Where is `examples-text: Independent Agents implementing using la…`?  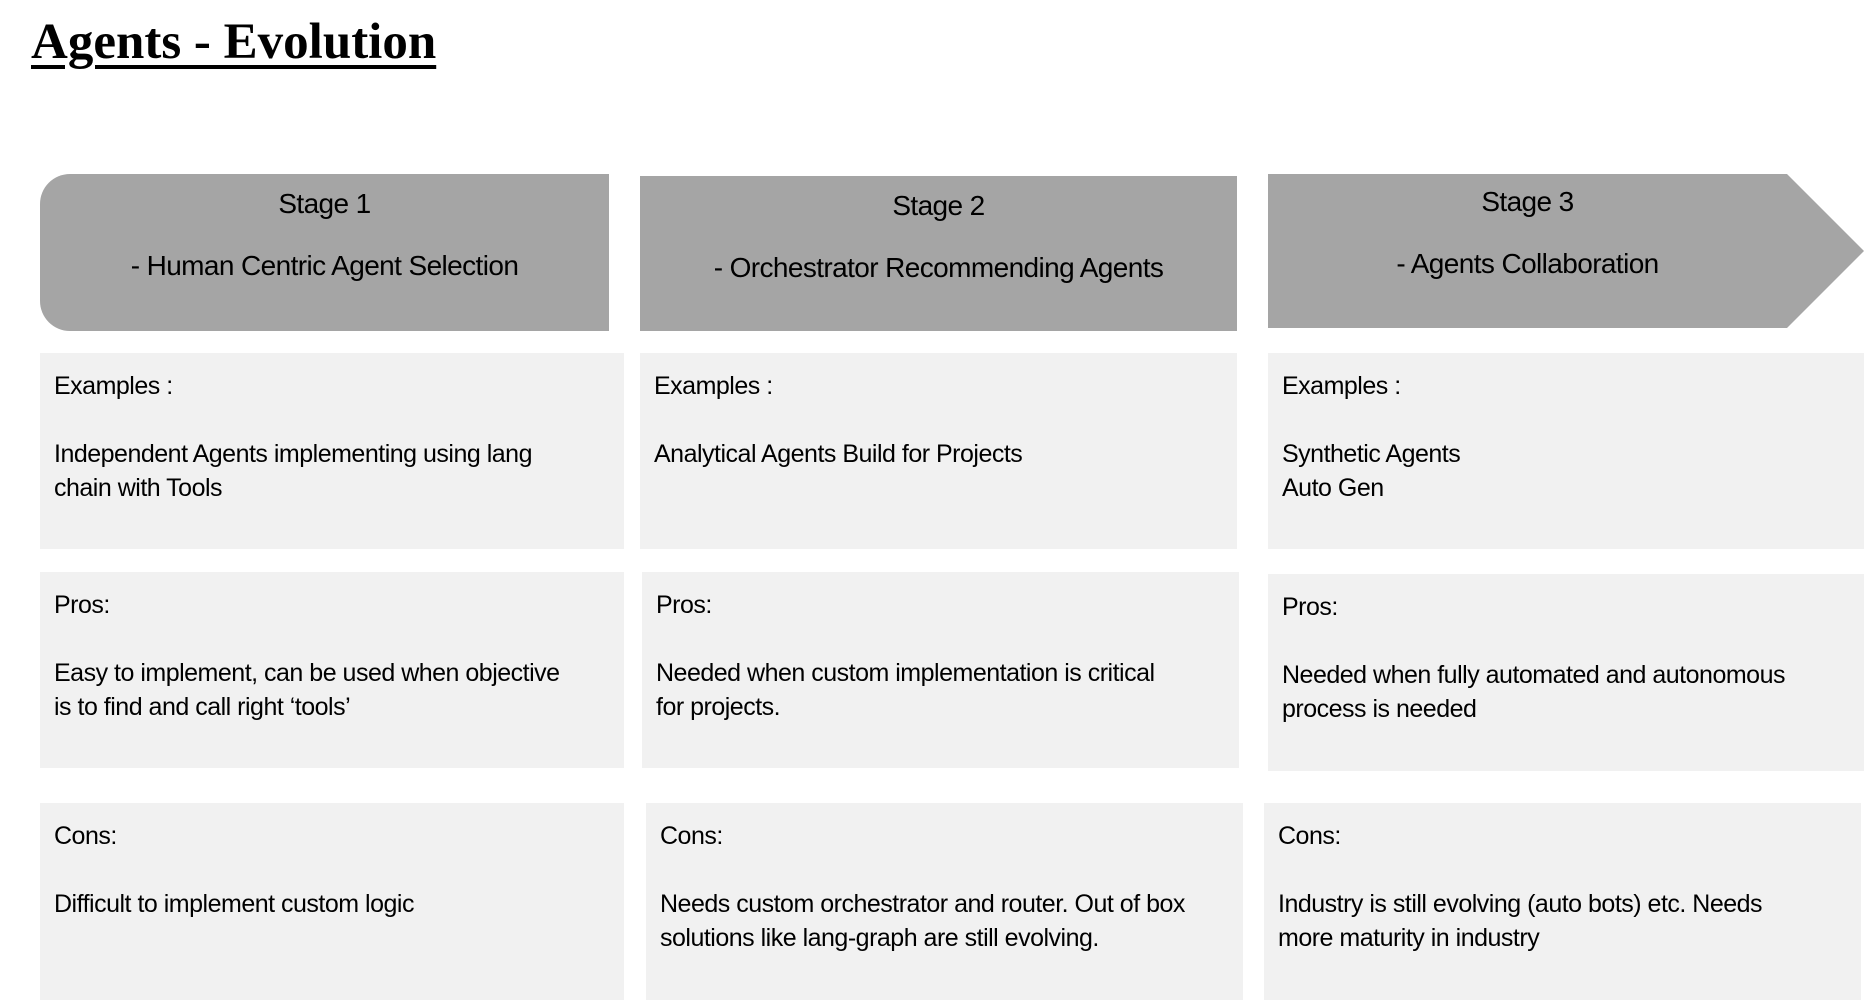
examples-text: Independent Agents implementing using la… is located at coordinates (293, 471).